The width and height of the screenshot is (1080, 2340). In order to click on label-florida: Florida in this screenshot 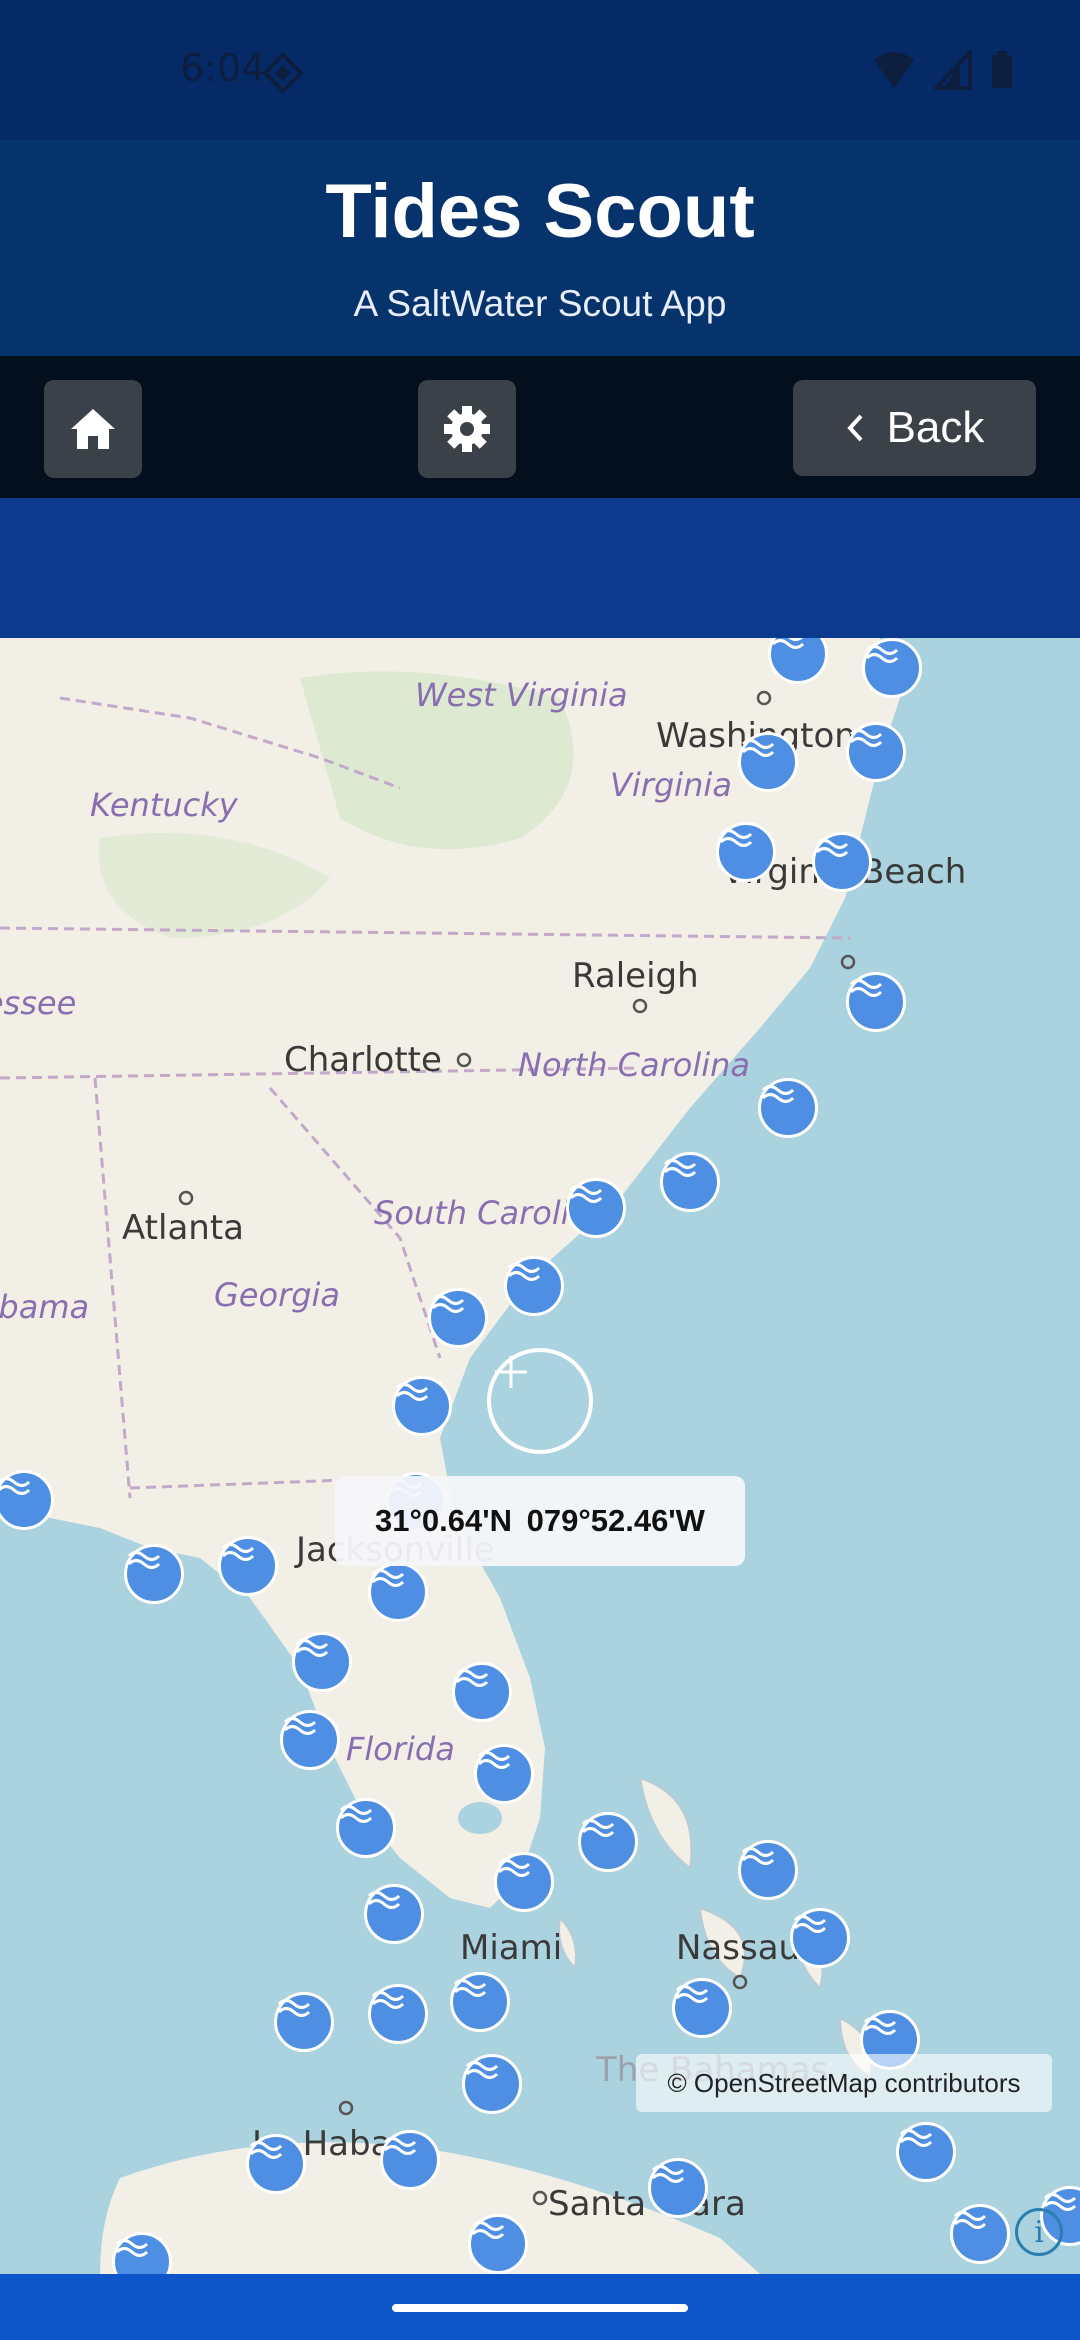, I will do `click(400, 1749)`.